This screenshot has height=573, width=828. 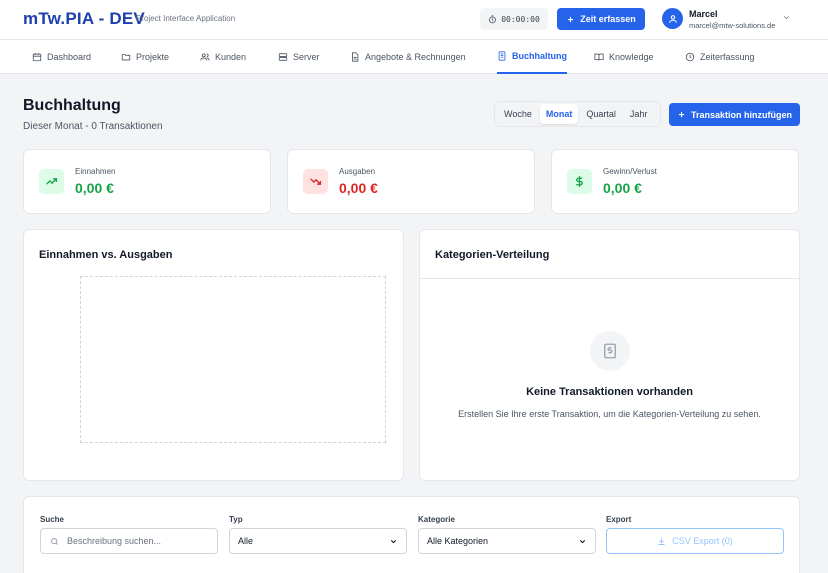 What do you see at coordinates (306, 57) in the screenshot?
I see `nav-label: Server` at bounding box center [306, 57].